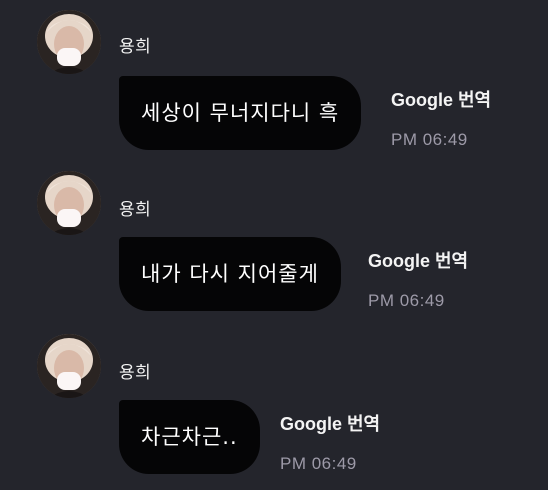 The width and height of the screenshot is (548, 490). What do you see at coordinates (230, 274) in the screenshot?
I see `message-bubble: 내가 다시 지어줄게` at bounding box center [230, 274].